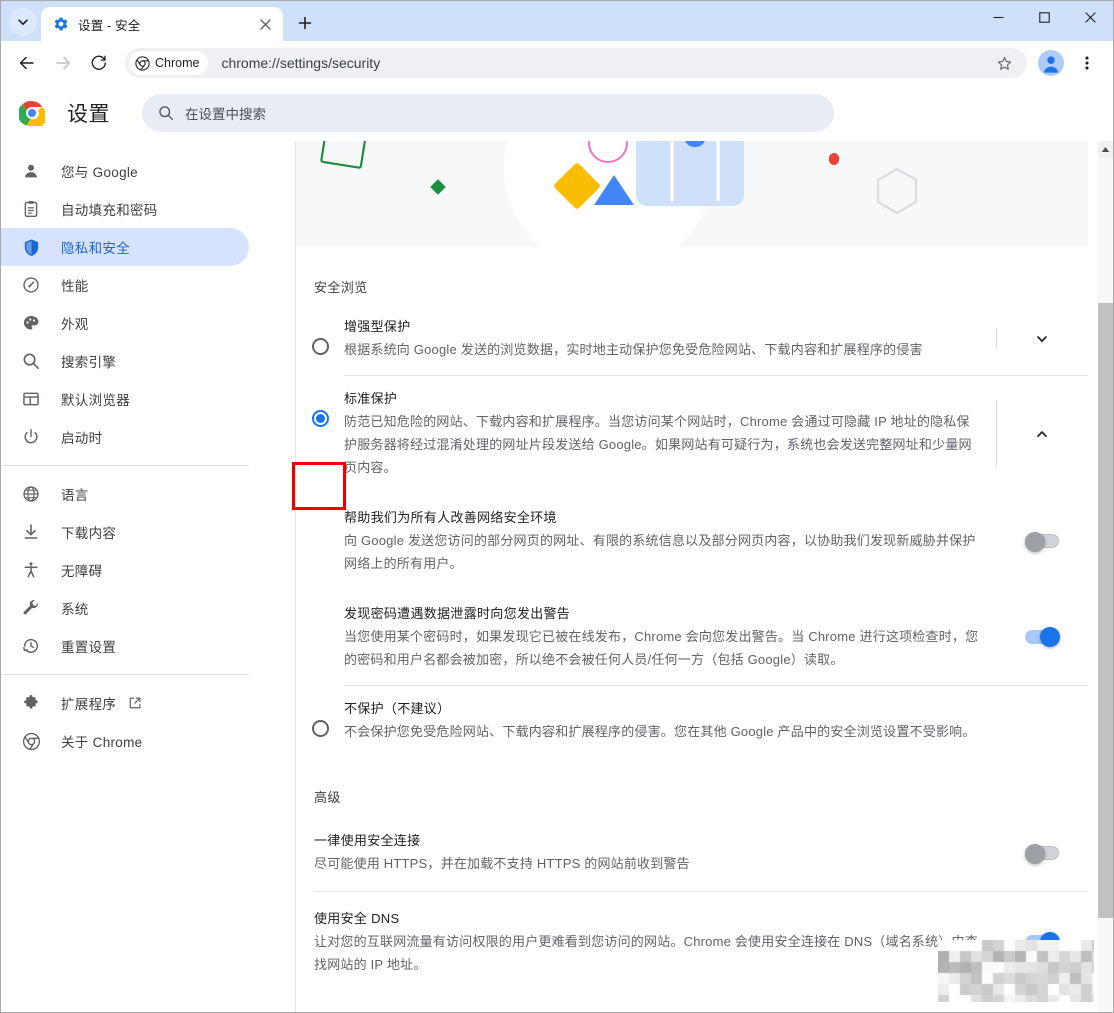 The height and width of the screenshot is (1013, 1114). Describe the element at coordinates (31, 399) in the screenshot. I see `browser-icon` at that location.